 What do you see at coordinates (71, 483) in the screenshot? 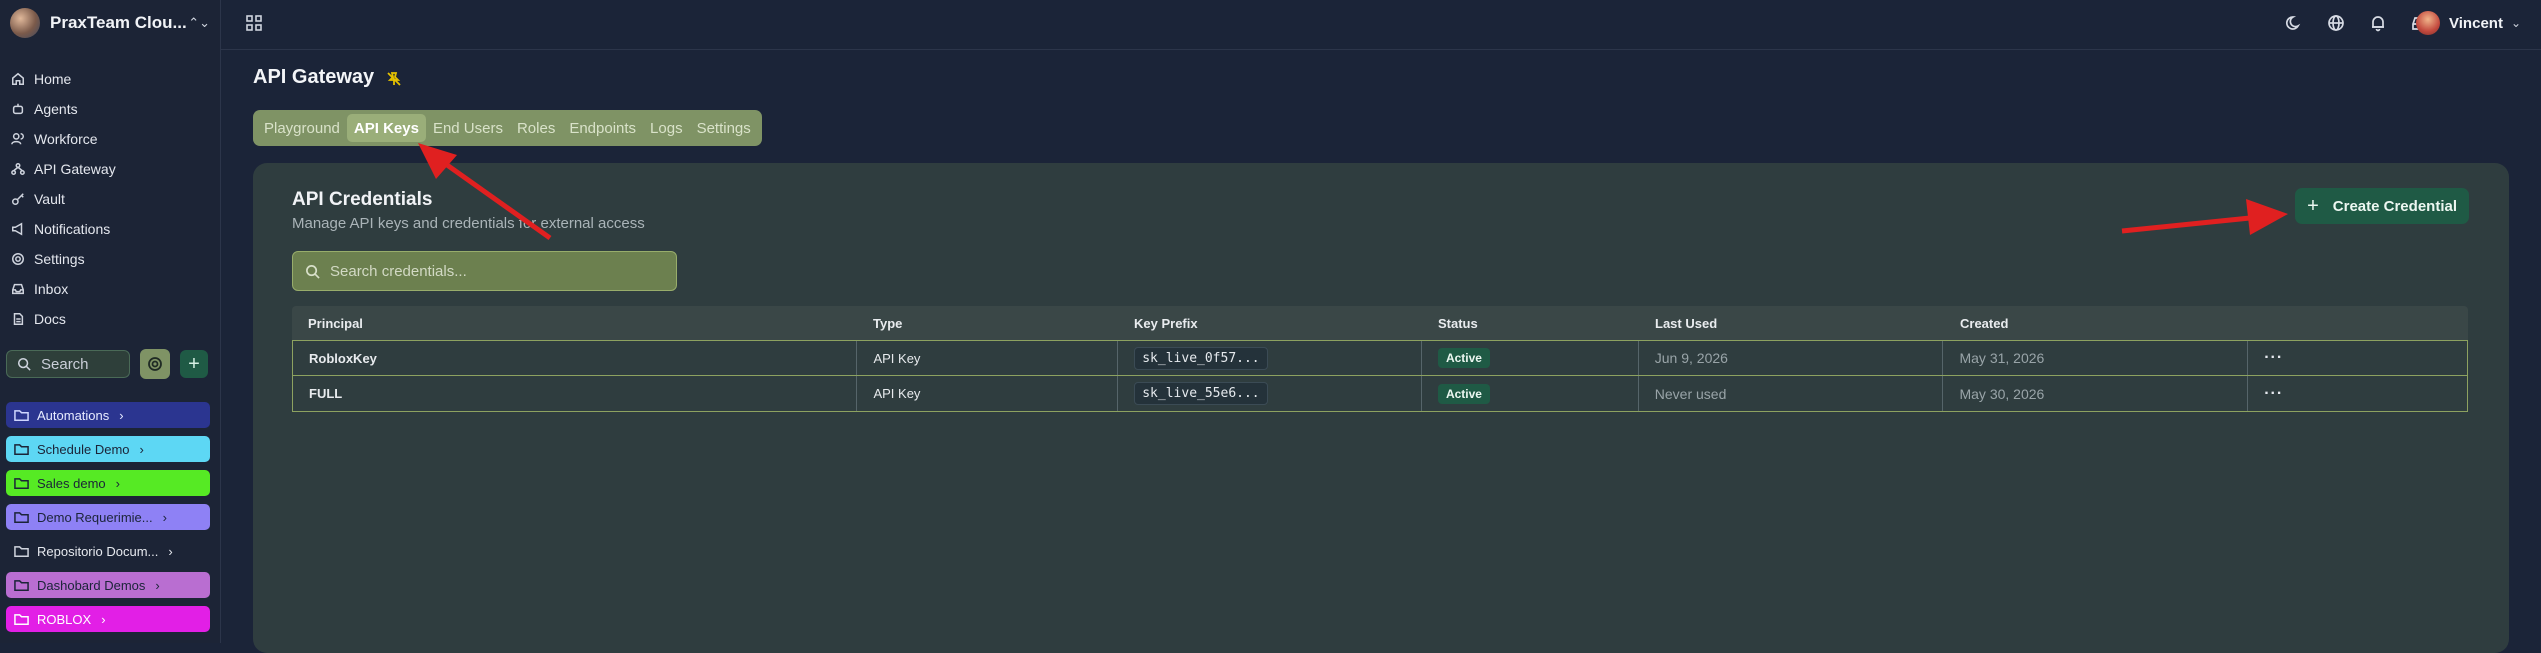
I see `folder-label: Sales demo` at bounding box center [71, 483].